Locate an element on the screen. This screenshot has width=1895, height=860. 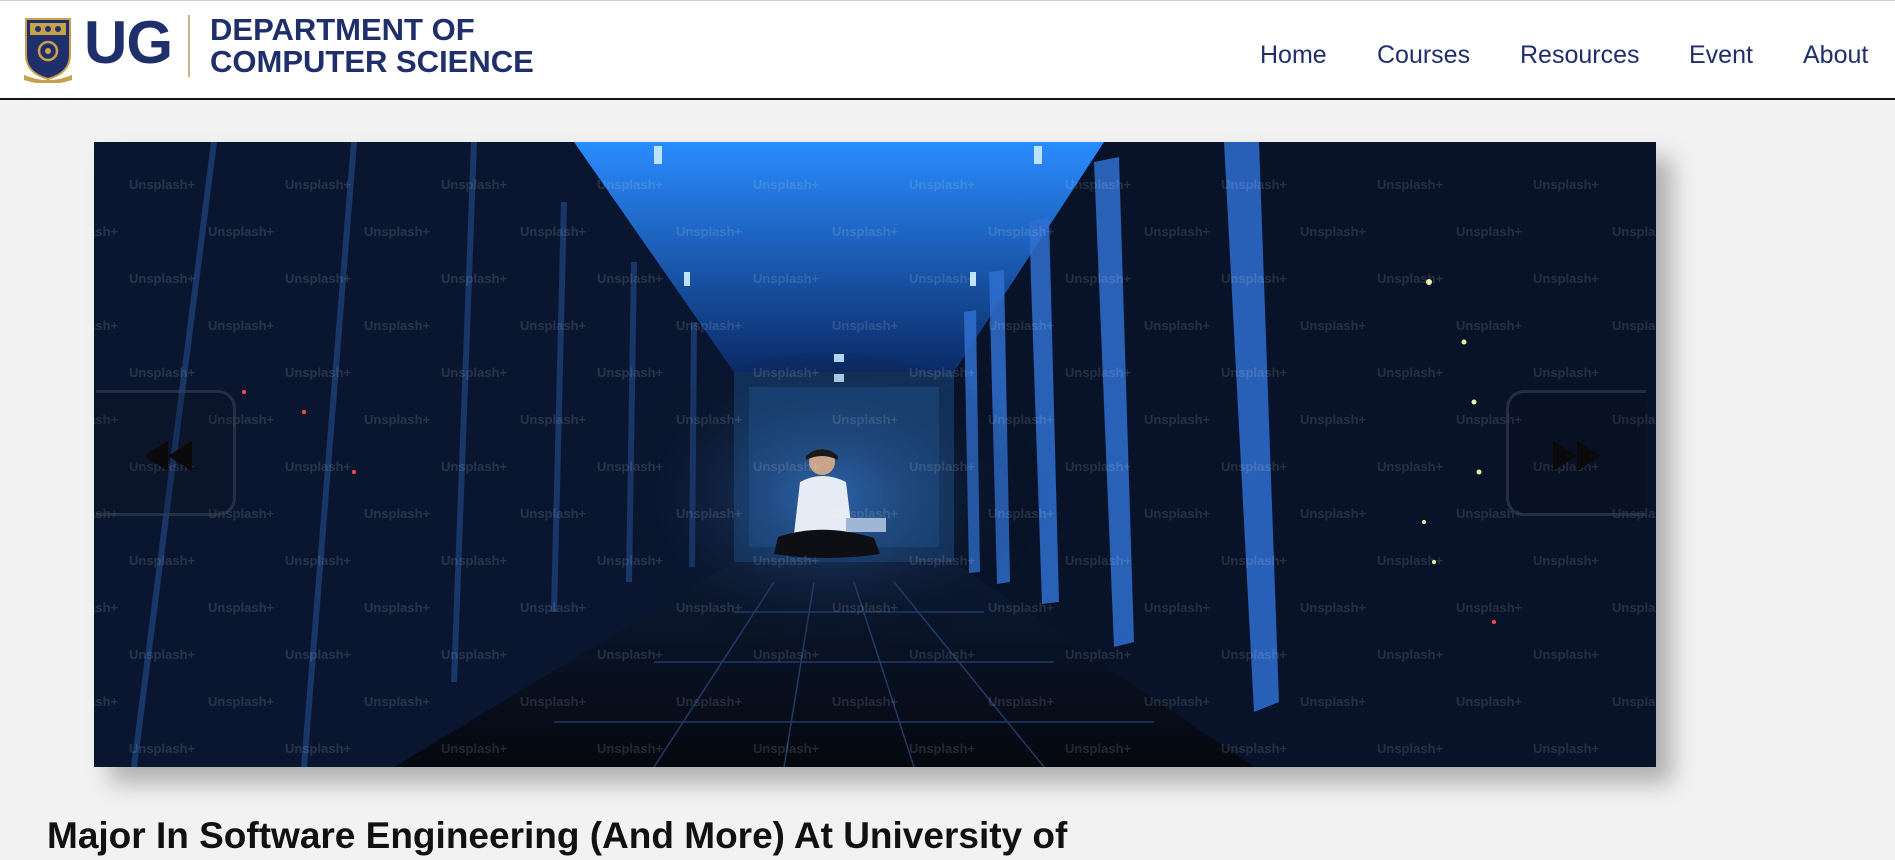
slider-prev-button is located at coordinates (166, 453).